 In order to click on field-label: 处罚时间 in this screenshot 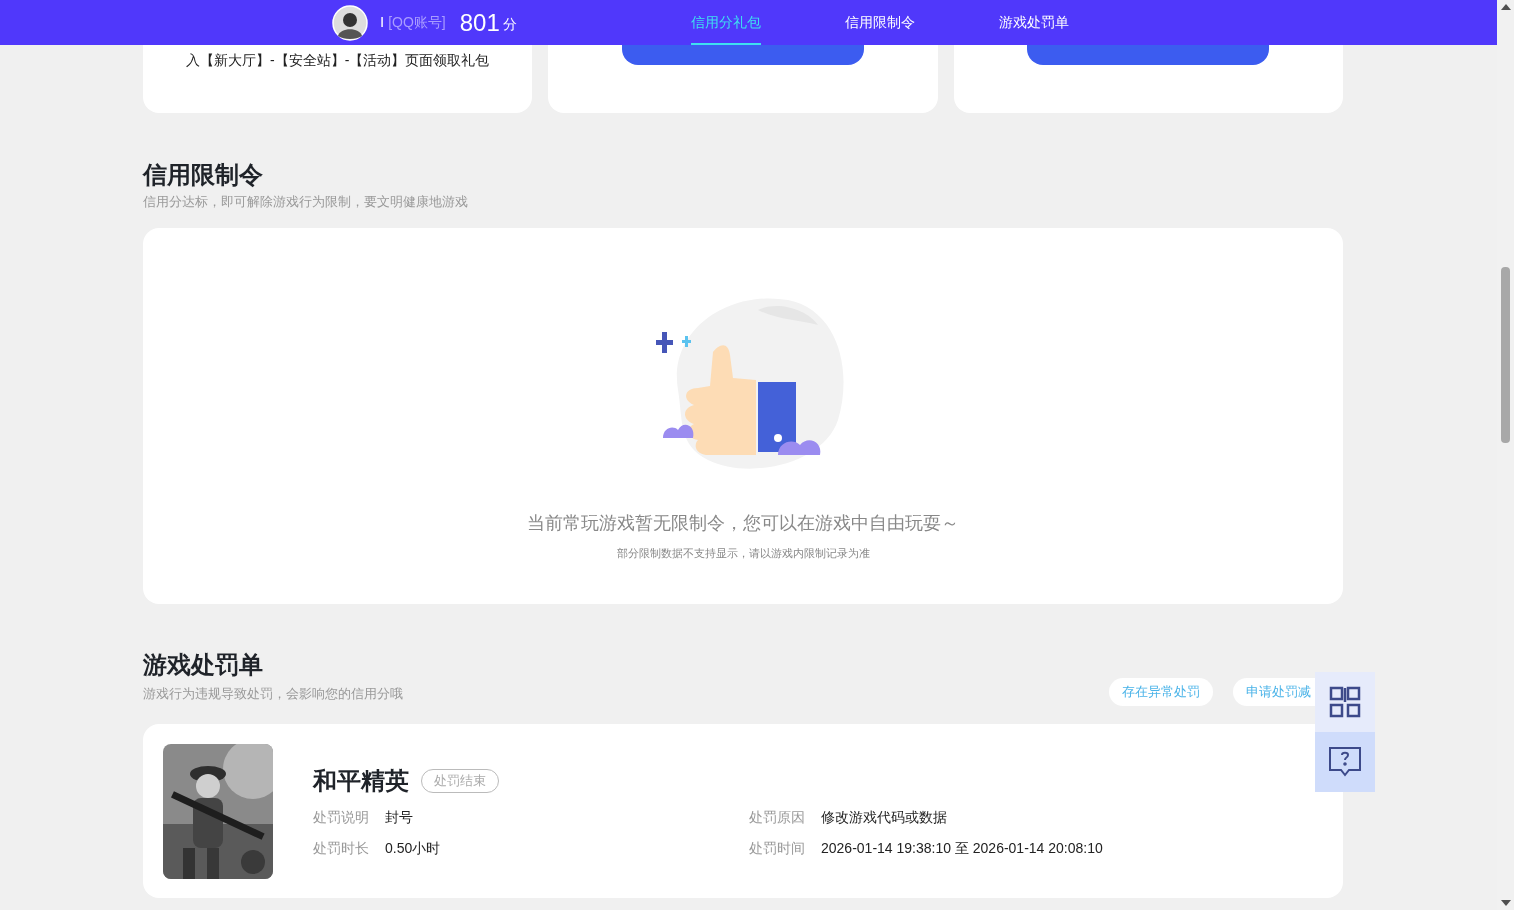, I will do `click(777, 848)`.